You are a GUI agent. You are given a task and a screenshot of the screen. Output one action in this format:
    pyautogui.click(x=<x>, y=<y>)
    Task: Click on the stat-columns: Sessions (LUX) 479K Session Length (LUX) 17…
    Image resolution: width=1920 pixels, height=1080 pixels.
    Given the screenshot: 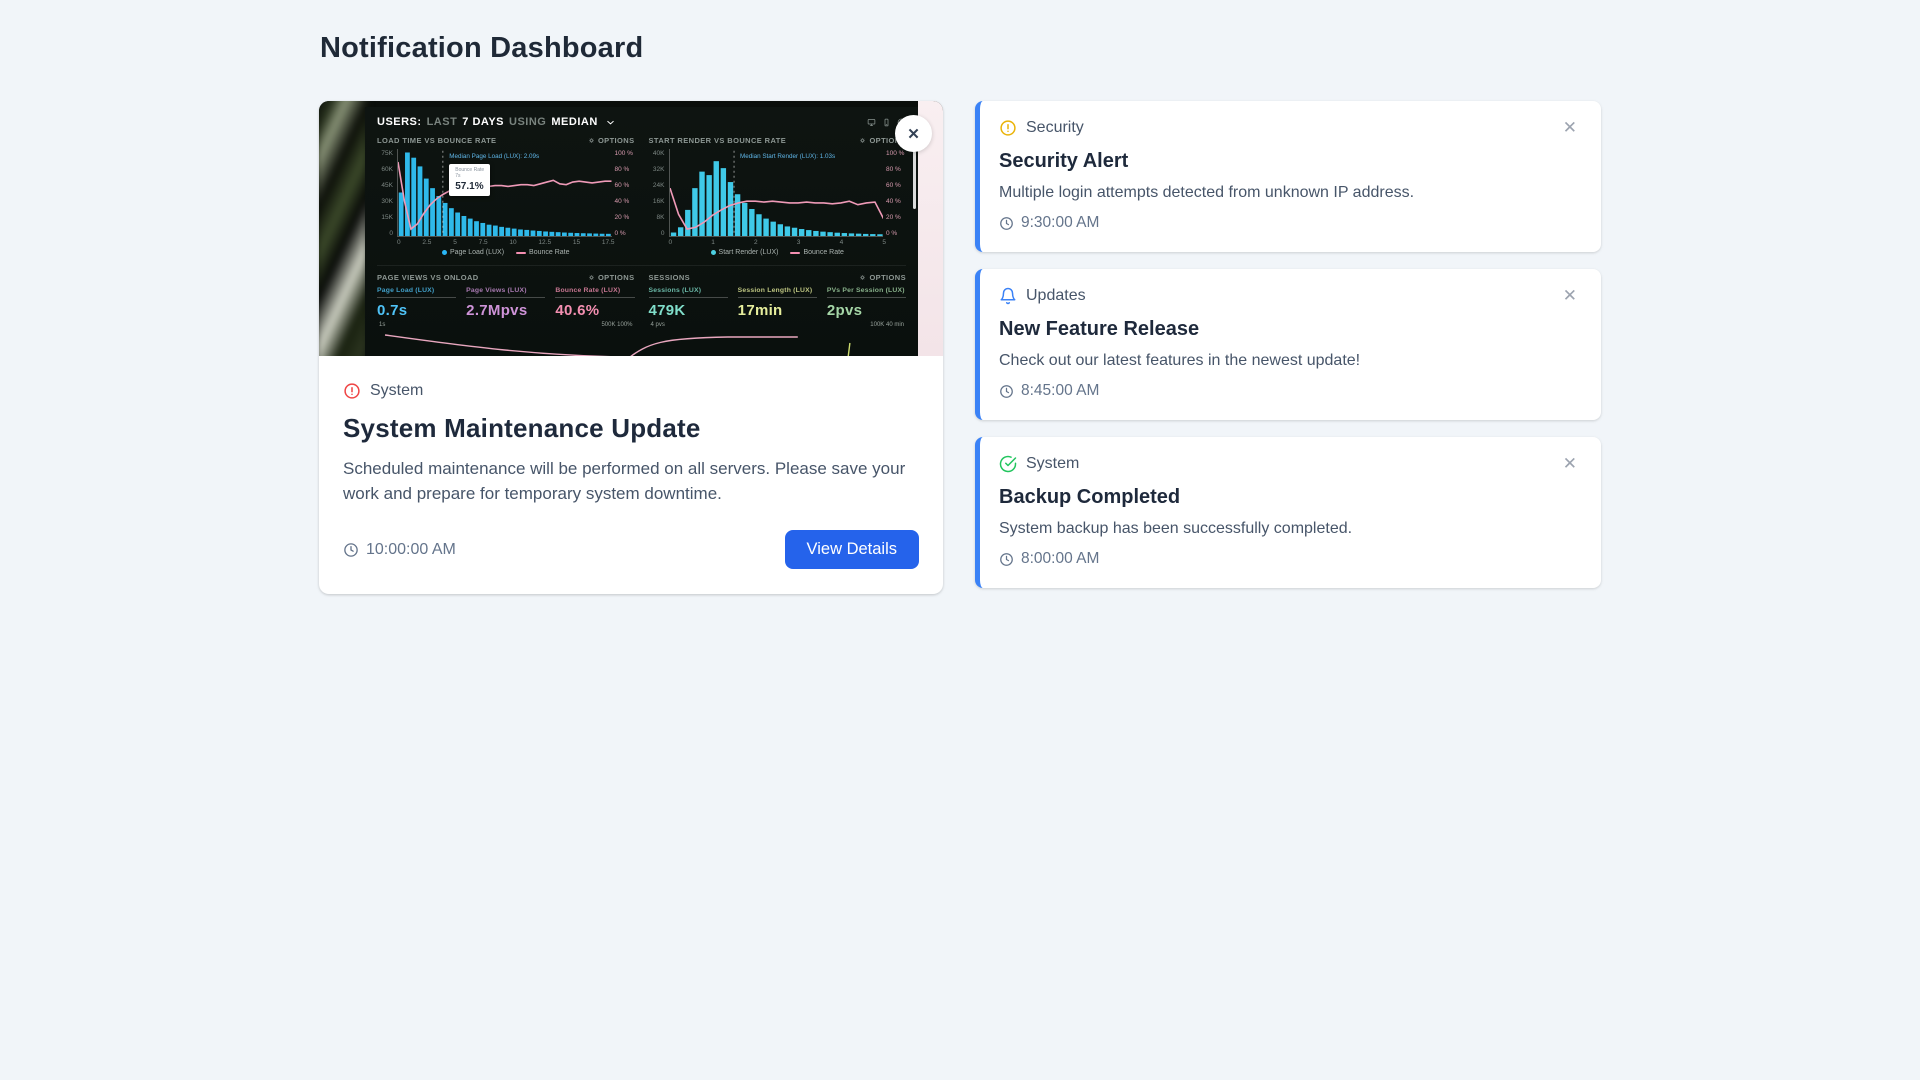 What is the action you would take?
    pyautogui.click(x=777, y=303)
    